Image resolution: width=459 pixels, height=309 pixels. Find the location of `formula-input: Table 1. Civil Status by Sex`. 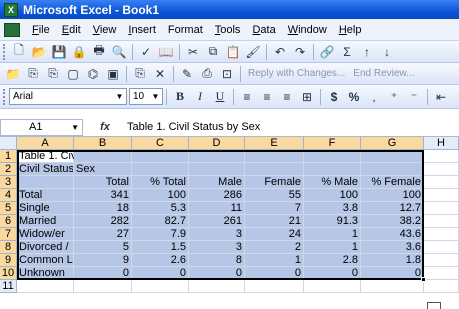

formula-input: Table 1. Civil Status by Sex is located at coordinates (193, 127).